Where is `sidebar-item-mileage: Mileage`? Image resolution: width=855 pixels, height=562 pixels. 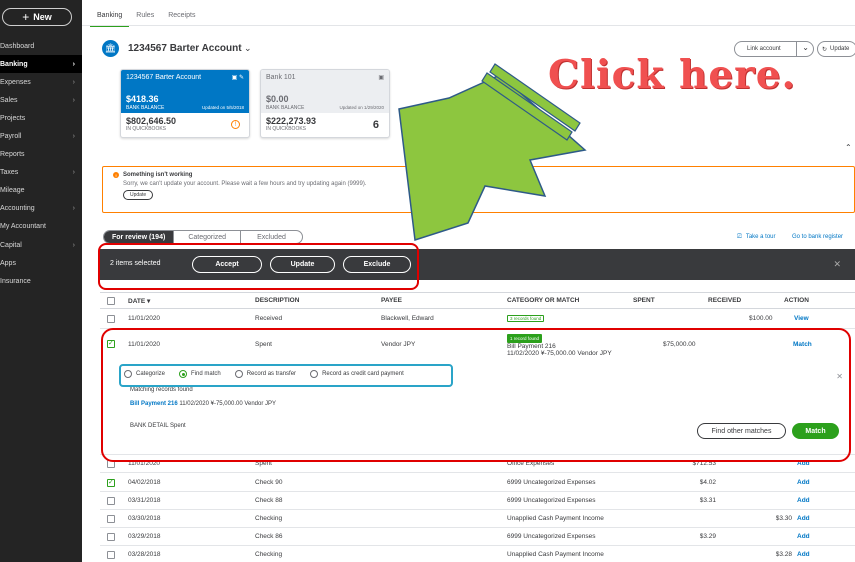
sidebar-item-mileage: Mileage is located at coordinates (41, 191).